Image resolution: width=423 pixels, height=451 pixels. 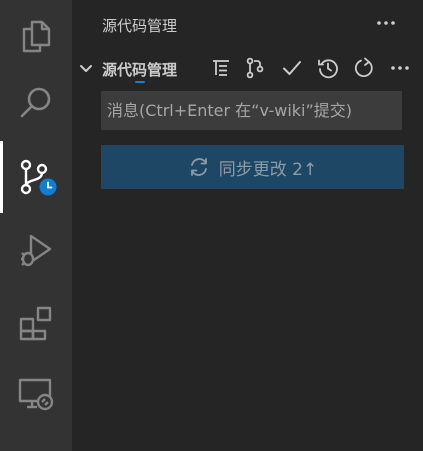 I want to click on files-icon, so click(x=36, y=36).